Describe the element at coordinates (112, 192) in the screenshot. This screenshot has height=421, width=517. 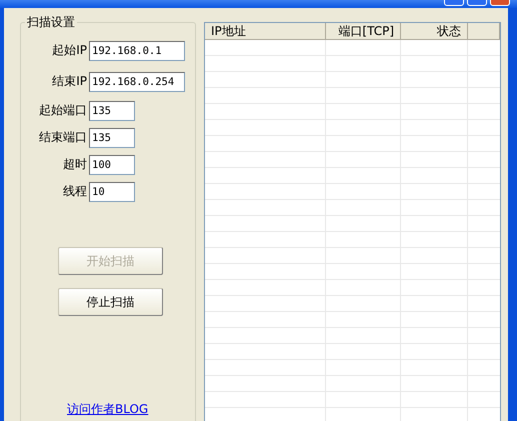
I see `input-field: 10` at that location.